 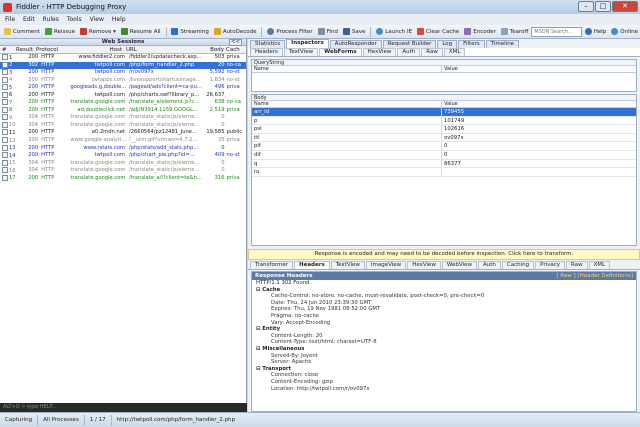 What do you see at coordinates (444, 290) in the screenshot?
I see `header-category: ⊟ Cache` at bounding box center [444, 290].